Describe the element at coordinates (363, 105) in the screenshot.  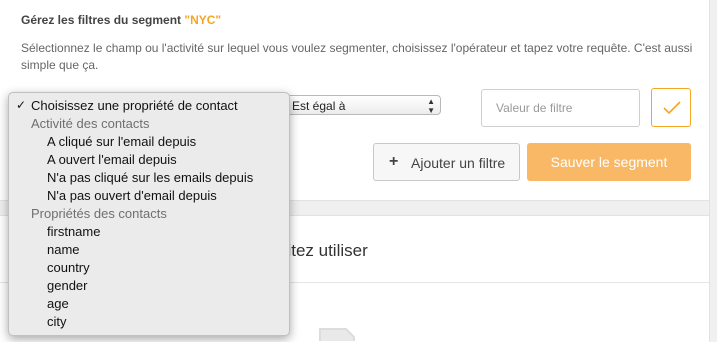
I see `operator-select: Est égal à ▲ ▼` at that location.